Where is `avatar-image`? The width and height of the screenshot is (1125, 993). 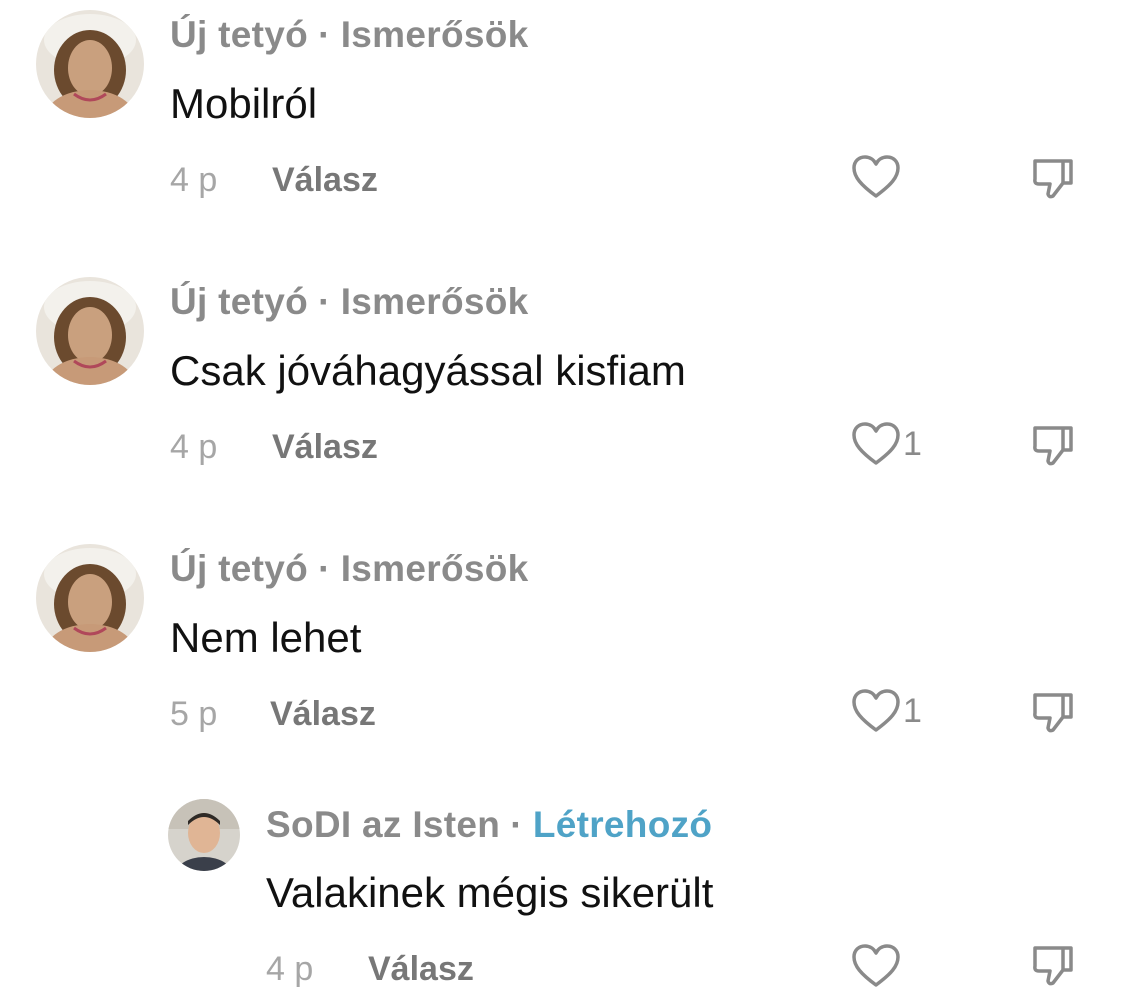 avatar-image is located at coordinates (204, 835).